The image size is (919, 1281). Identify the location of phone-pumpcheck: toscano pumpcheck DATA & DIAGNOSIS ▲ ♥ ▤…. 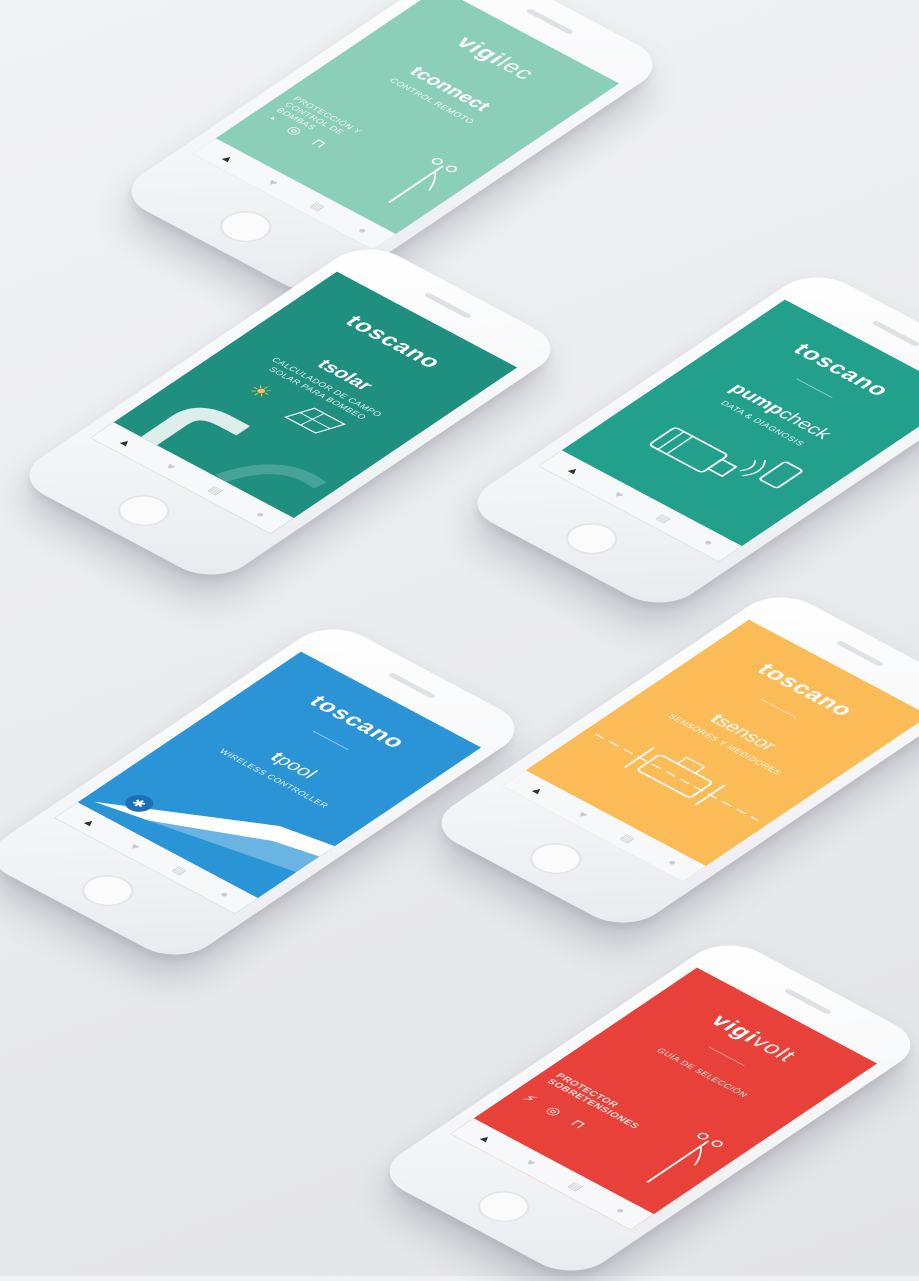
(689, 440).